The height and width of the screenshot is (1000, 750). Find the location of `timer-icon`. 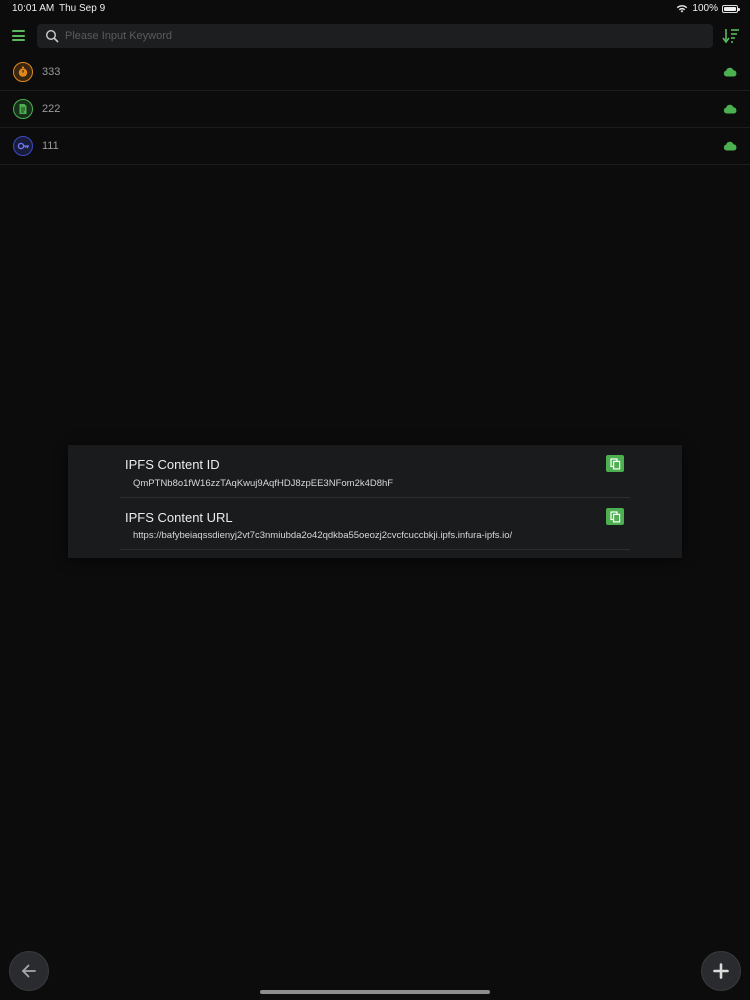

timer-icon is located at coordinates (23, 71).